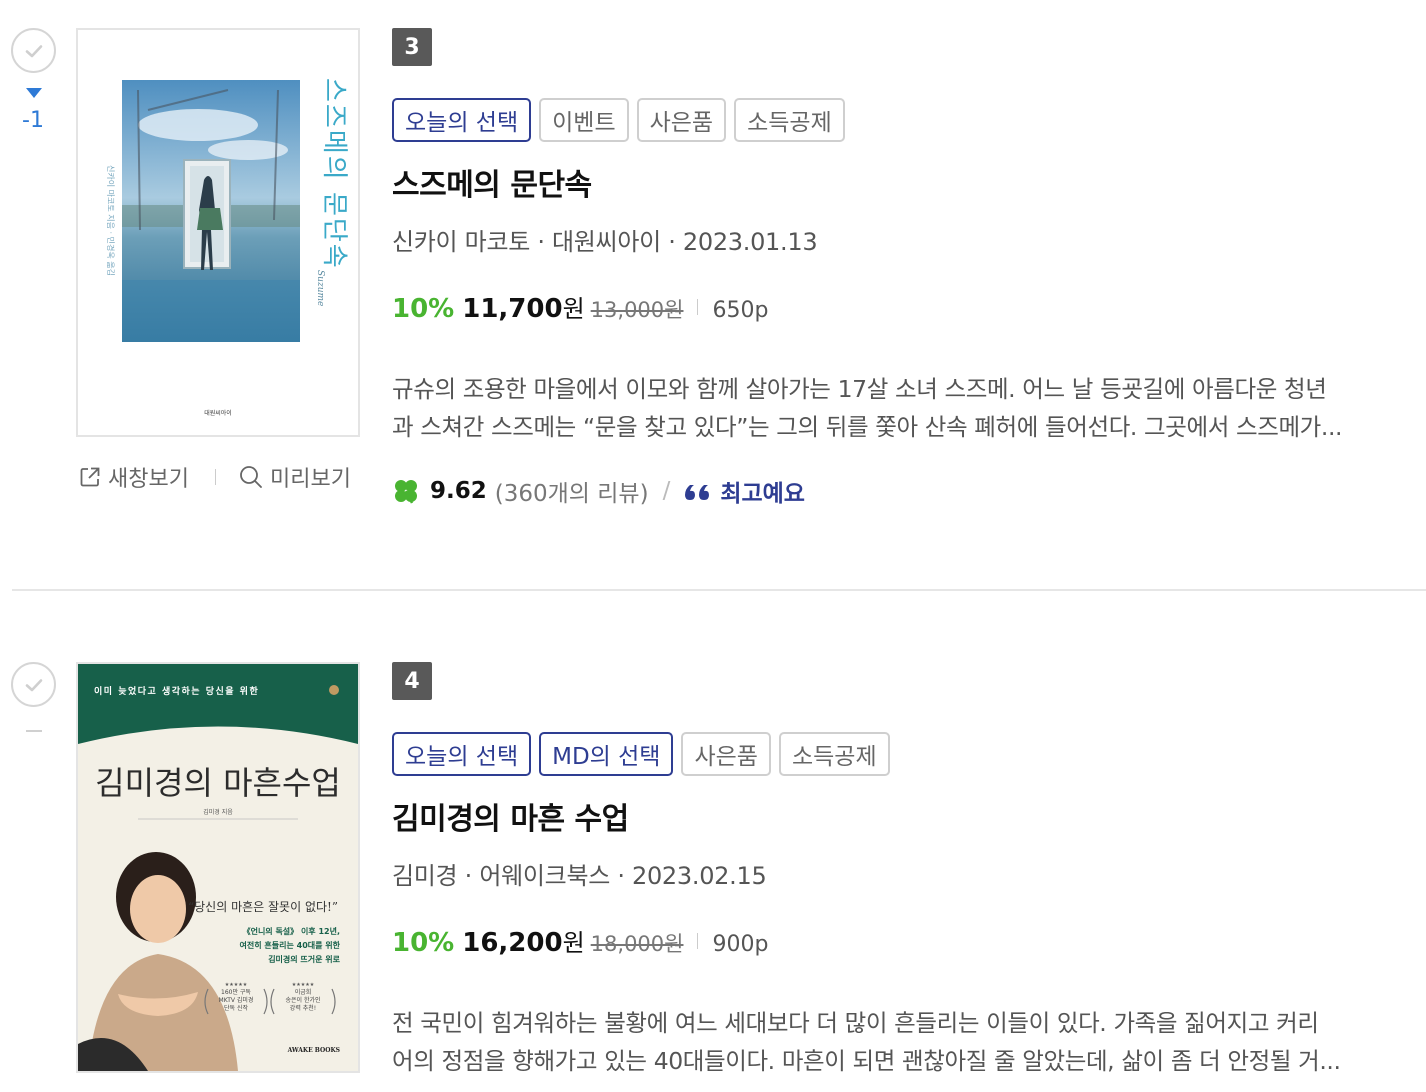 This screenshot has width=1426, height=1092. Describe the element at coordinates (218, 413) in the screenshot. I see `cover-publisher: 대원씨아이` at that location.